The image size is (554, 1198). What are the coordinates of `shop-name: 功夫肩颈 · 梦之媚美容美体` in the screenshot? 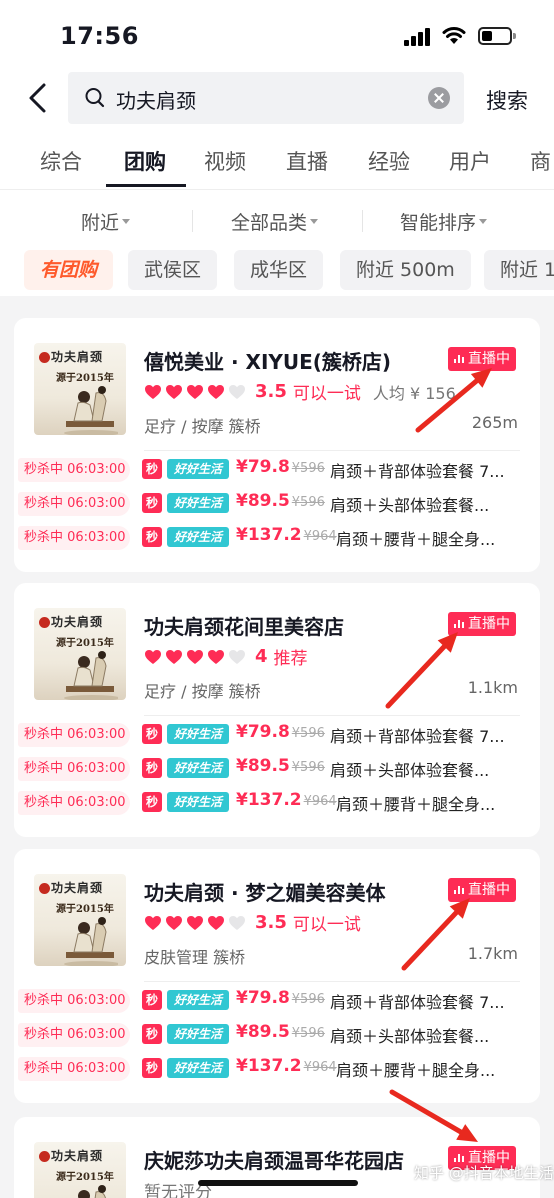 It's located at (265, 891).